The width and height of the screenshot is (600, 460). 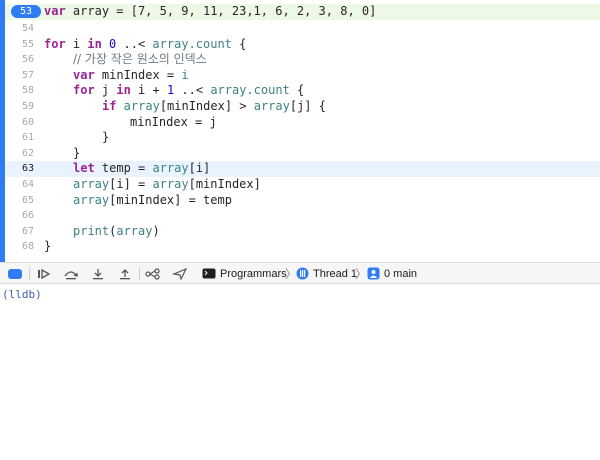 What do you see at coordinates (302, 201) in the screenshot?
I see `code-line-65: 65 array[minIndex] = temp` at bounding box center [302, 201].